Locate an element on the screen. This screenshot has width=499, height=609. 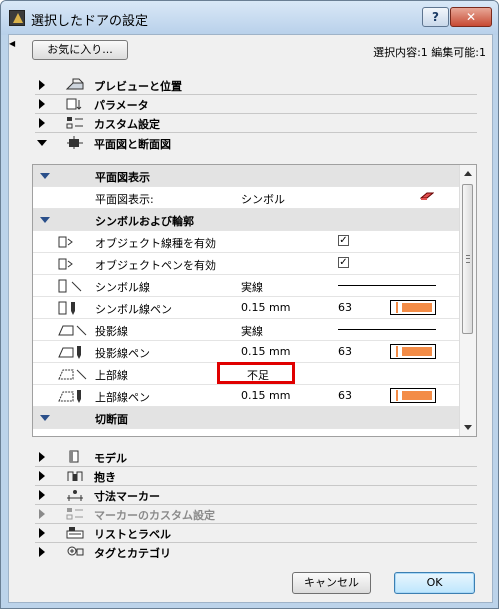
tag-category-icon is located at coordinates (75, 551).